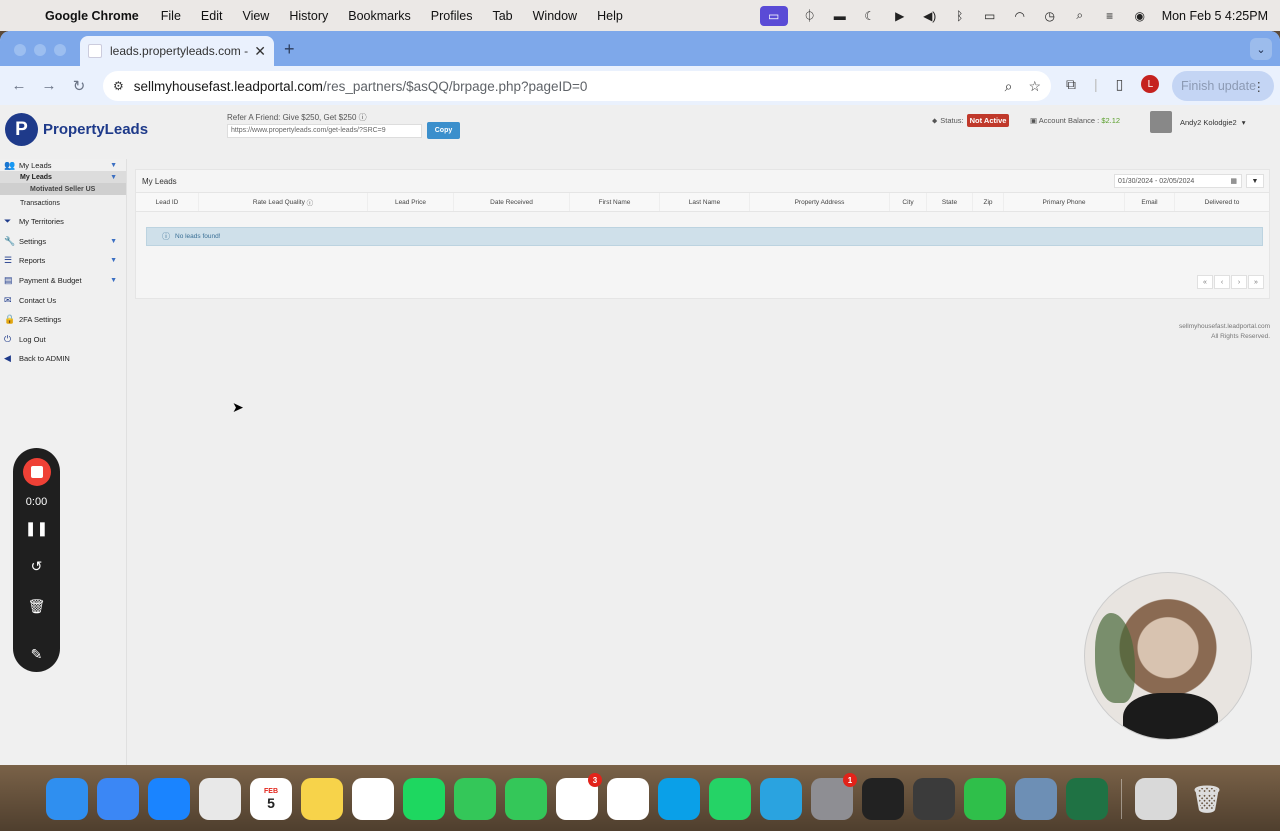 Image resolution: width=1280 pixels, height=831 pixels. I want to click on zoom-search-icon: ⌕, so click(1009, 86).